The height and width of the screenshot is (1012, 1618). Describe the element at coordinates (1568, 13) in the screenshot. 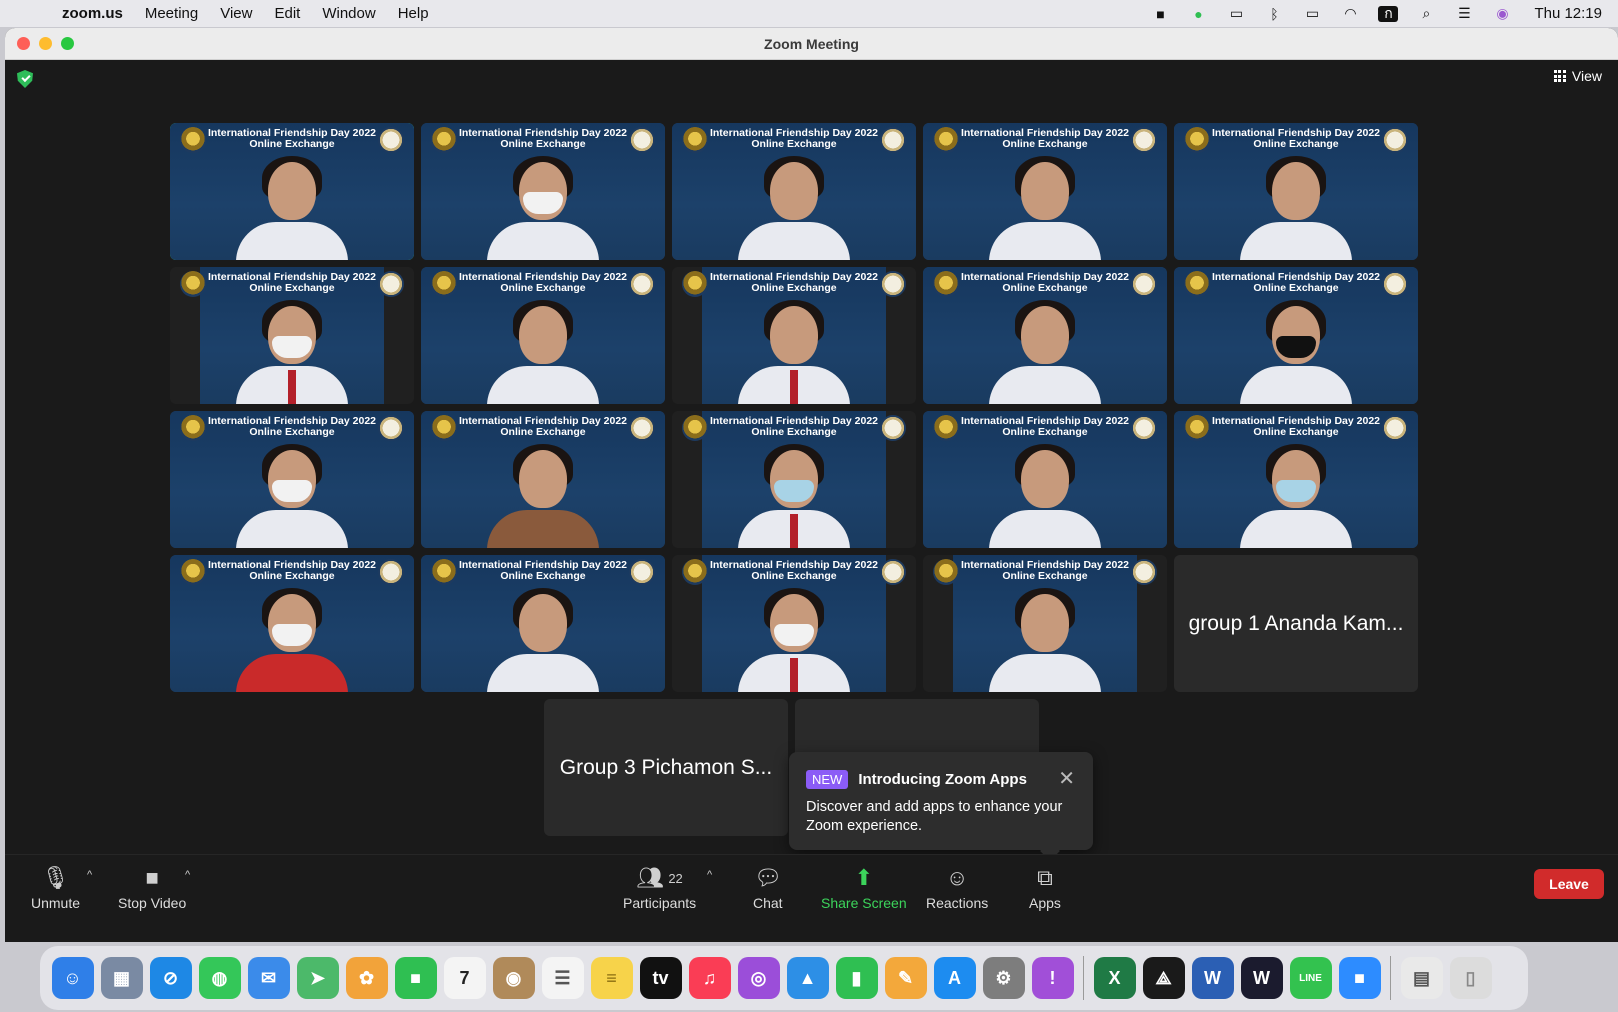

I see `menu-clock: Thu 12:19` at that location.